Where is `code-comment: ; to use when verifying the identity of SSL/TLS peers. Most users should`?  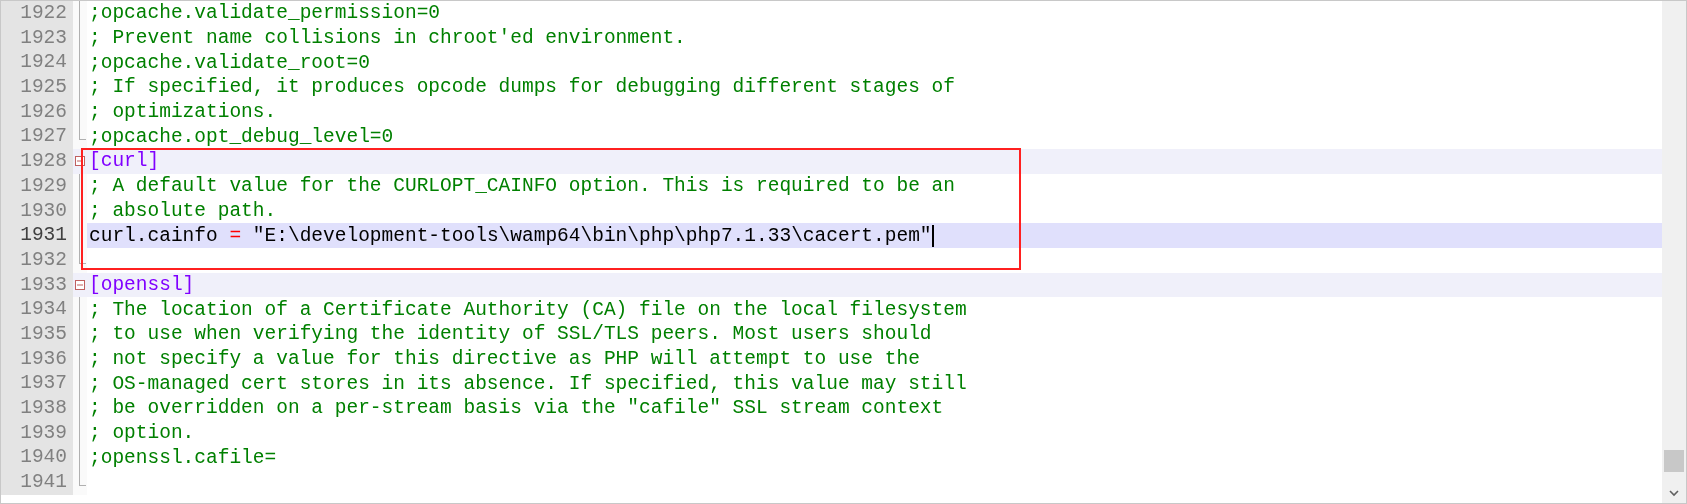
code-comment: ; to use when verifying the identity of SSL/TLS peers. Most users should is located at coordinates (510, 334).